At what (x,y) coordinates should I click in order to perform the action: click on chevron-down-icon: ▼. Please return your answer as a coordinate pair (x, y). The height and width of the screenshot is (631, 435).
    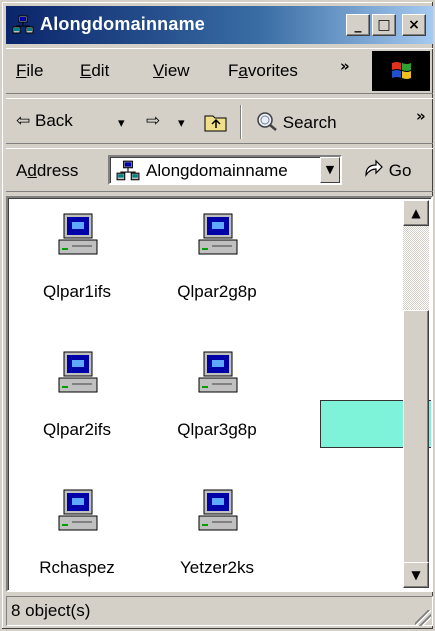
    Looking at the image, I should click on (330, 169).